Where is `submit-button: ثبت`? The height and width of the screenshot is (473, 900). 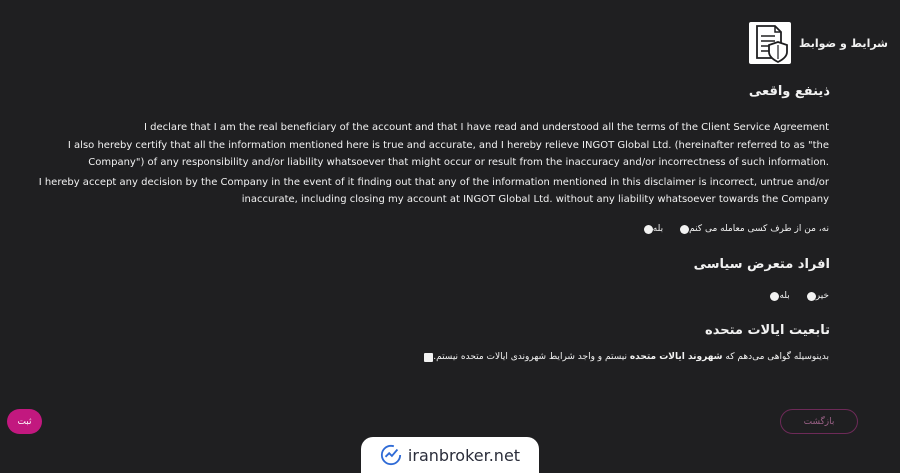
submit-button: ثبت is located at coordinates (24, 421).